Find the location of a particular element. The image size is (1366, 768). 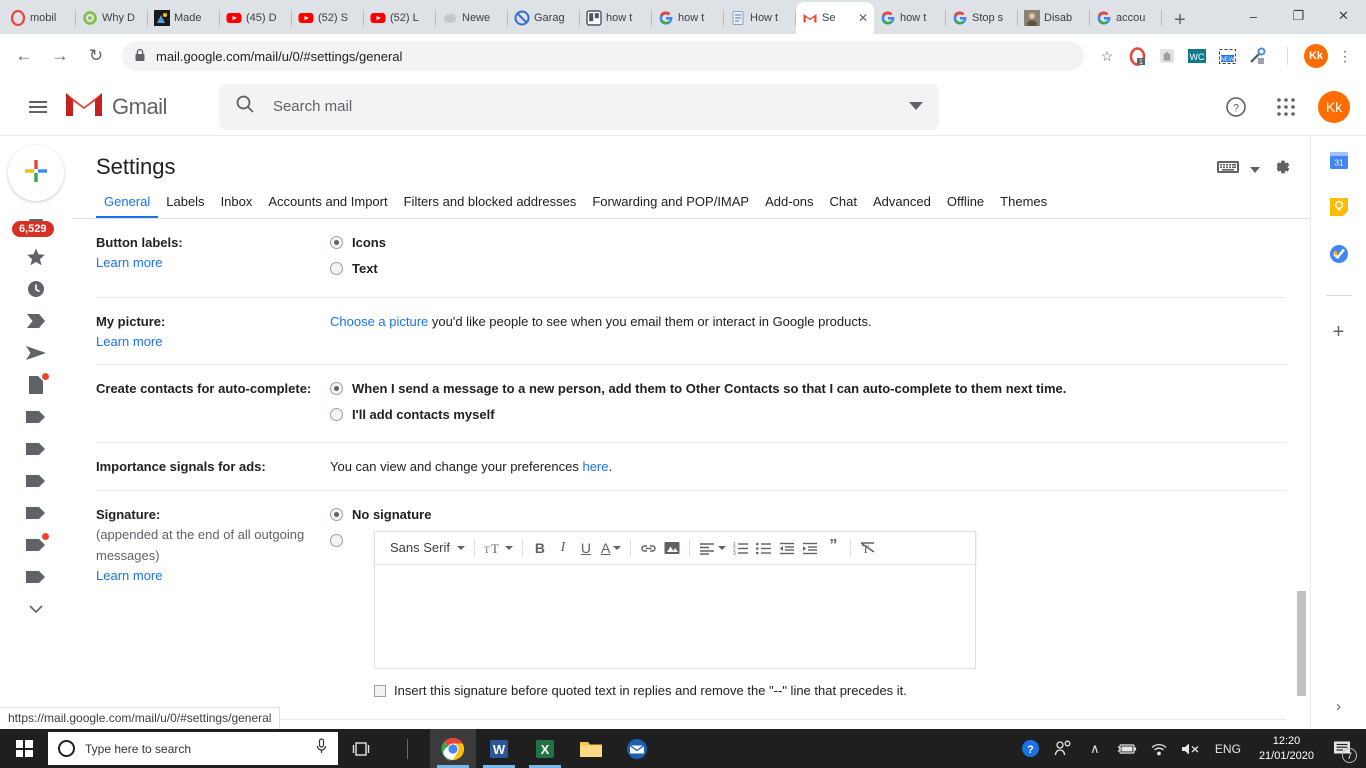

profile-avatar: Kk is located at coordinates (1316, 56).